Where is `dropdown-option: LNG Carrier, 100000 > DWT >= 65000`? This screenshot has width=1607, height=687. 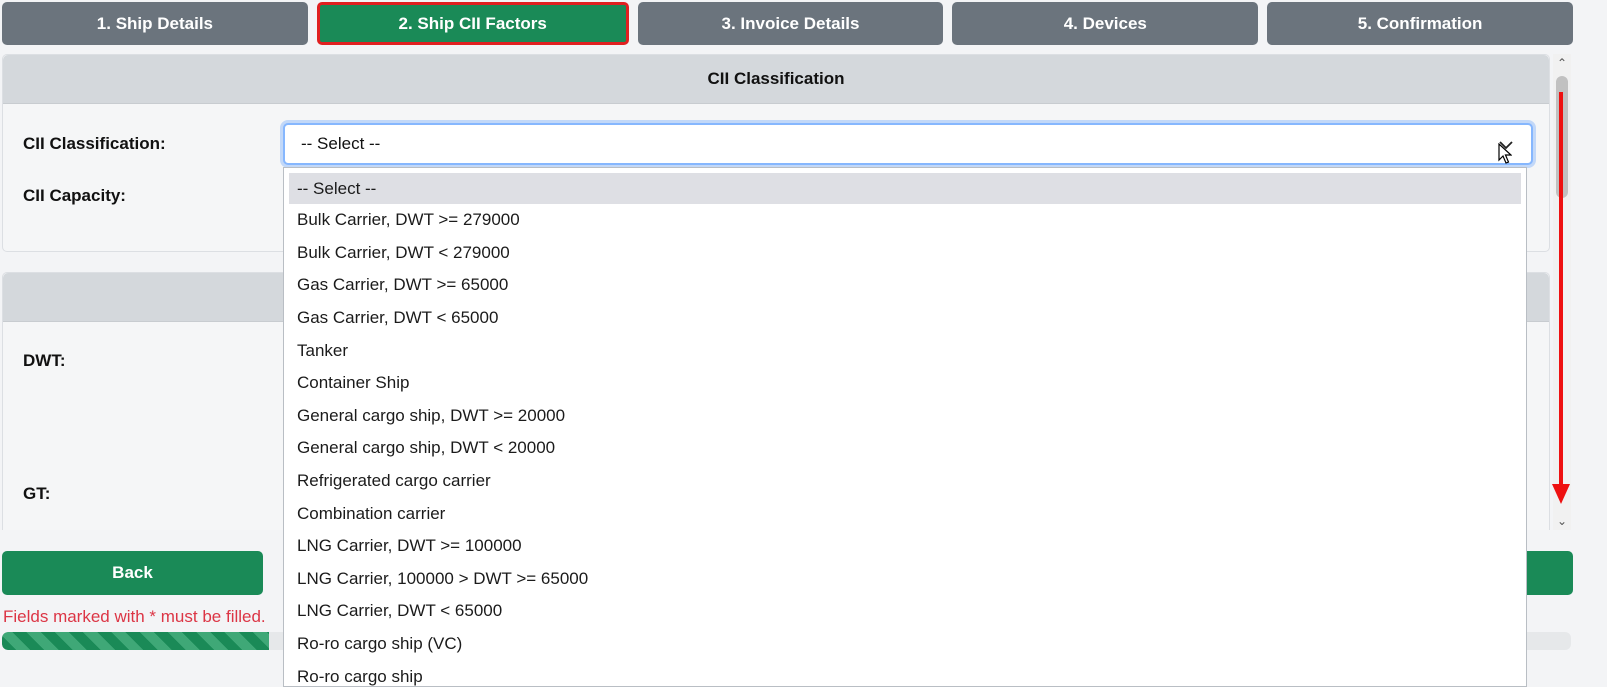
dropdown-option: LNG Carrier, 100000 > DWT >= 65000 is located at coordinates (905, 579).